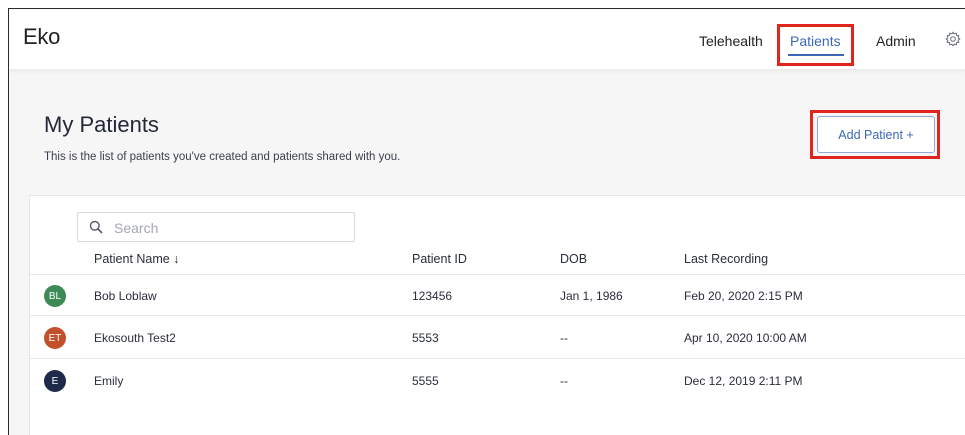  What do you see at coordinates (896, 41) in the screenshot?
I see `nav-admin: Admin` at bounding box center [896, 41].